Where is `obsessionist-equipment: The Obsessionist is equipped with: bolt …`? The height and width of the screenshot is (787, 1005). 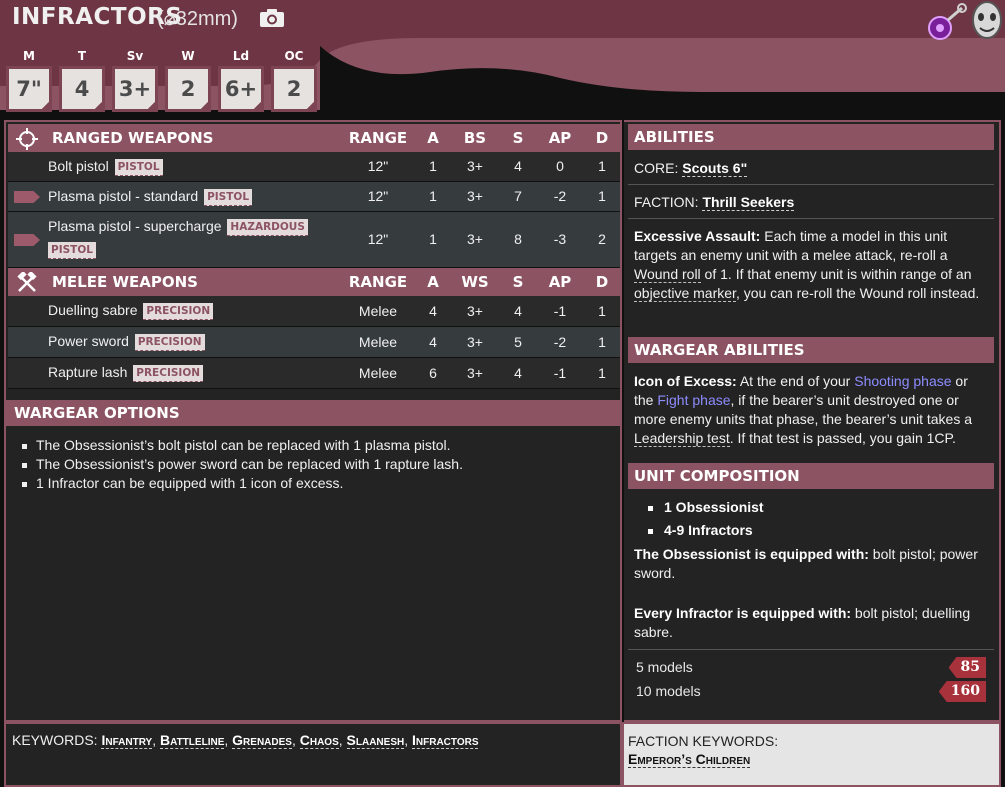
obsessionist-equipment: The Obsessionist is equipped with: bolt … is located at coordinates (806, 563).